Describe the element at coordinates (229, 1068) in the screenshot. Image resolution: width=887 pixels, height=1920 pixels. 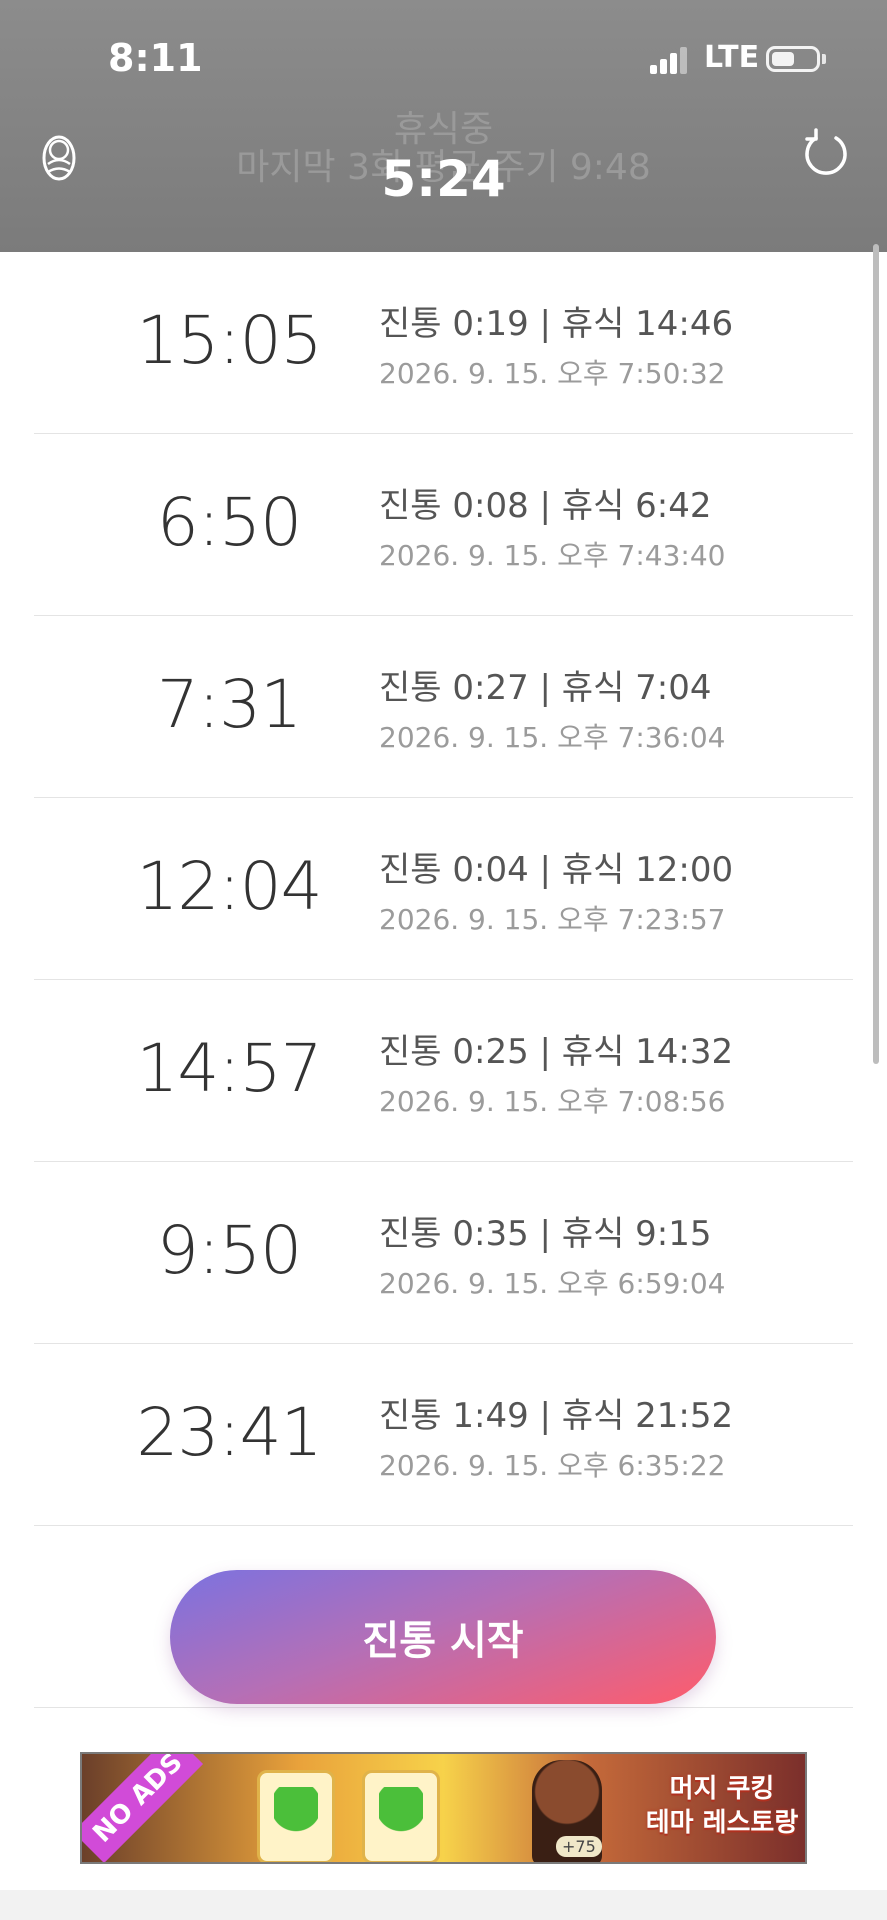
I see `interval-value: 14:57` at that location.